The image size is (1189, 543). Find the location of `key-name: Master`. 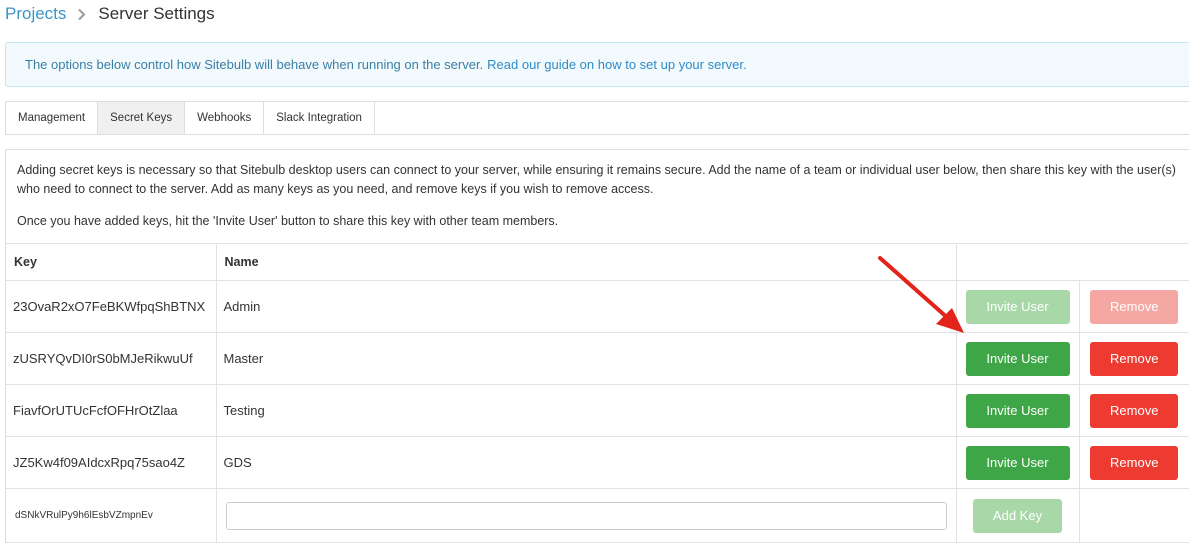

key-name: Master is located at coordinates (586, 358).